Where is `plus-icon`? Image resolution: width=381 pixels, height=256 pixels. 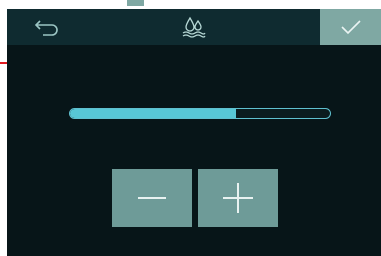 plus-icon is located at coordinates (238, 198).